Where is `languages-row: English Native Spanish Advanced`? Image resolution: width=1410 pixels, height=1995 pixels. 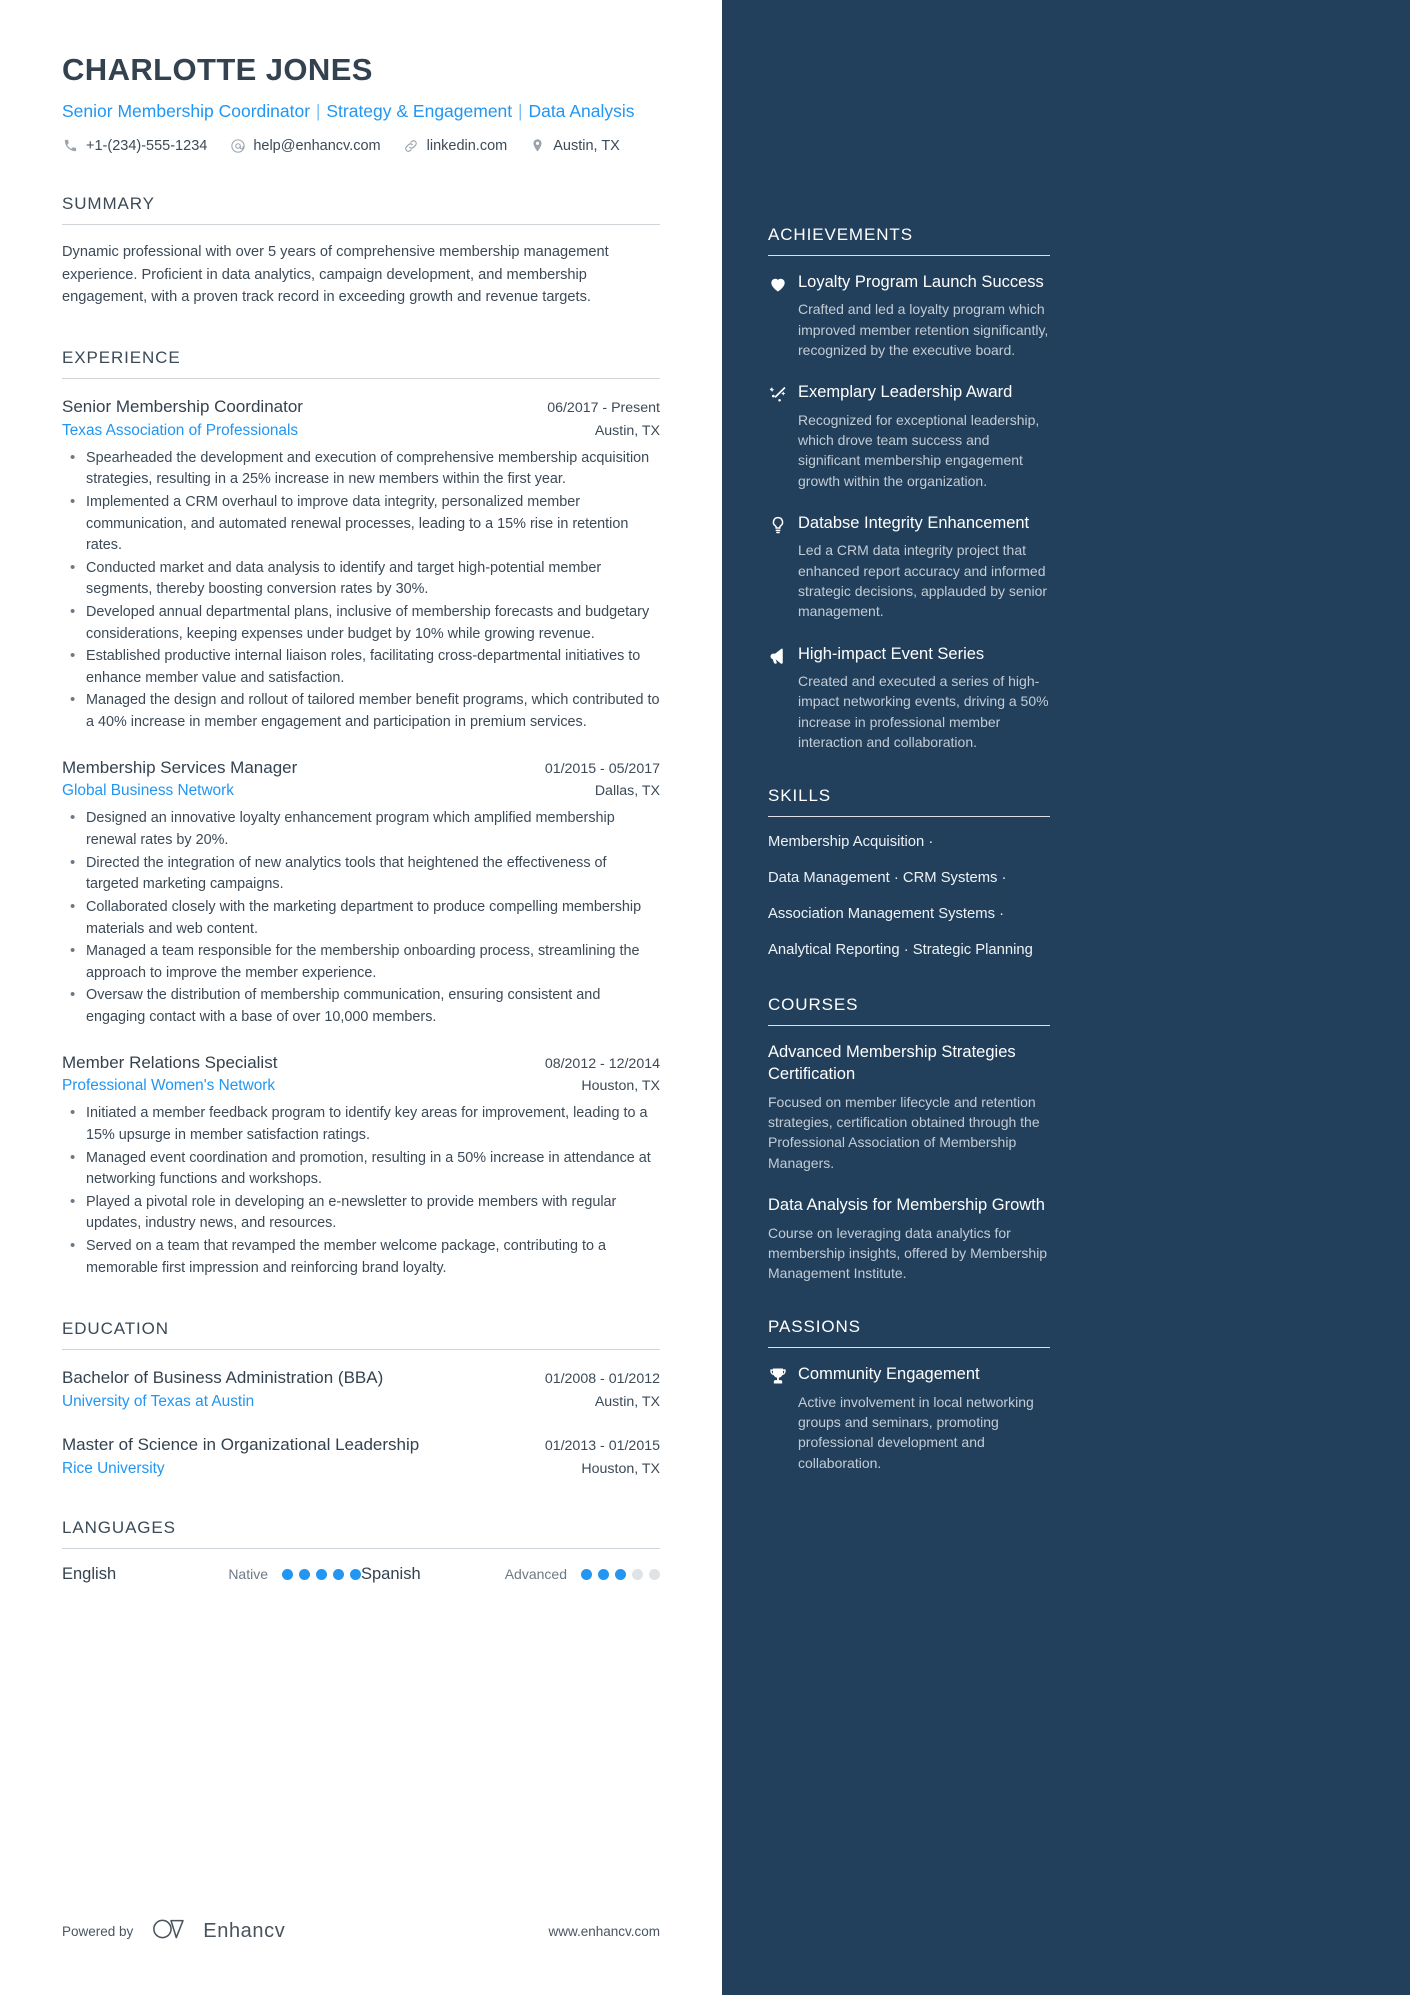 languages-row: English Native Spanish Advanced is located at coordinates (361, 1574).